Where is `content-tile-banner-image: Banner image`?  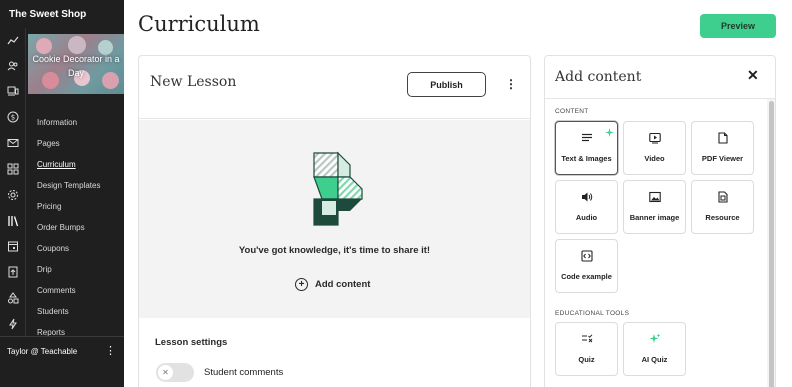 content-tile-banner-image: Banner image is located at coordinates (654, 207).